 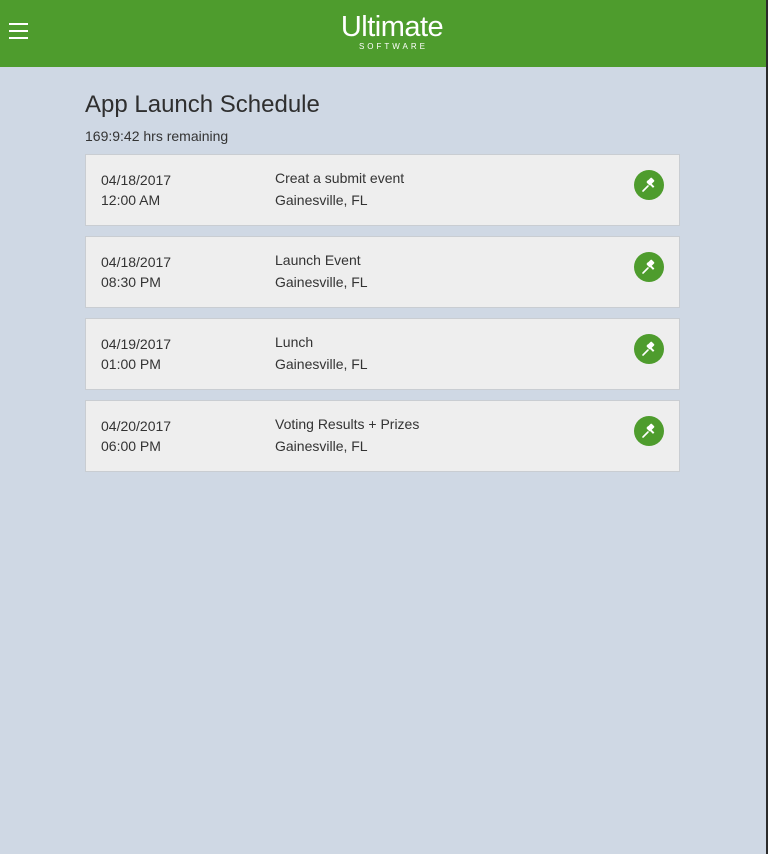 What do you see at coordinates (136, 344) in the screenshot?
I see `event-date: 04/19/2017` at bounding box center [136, 344].